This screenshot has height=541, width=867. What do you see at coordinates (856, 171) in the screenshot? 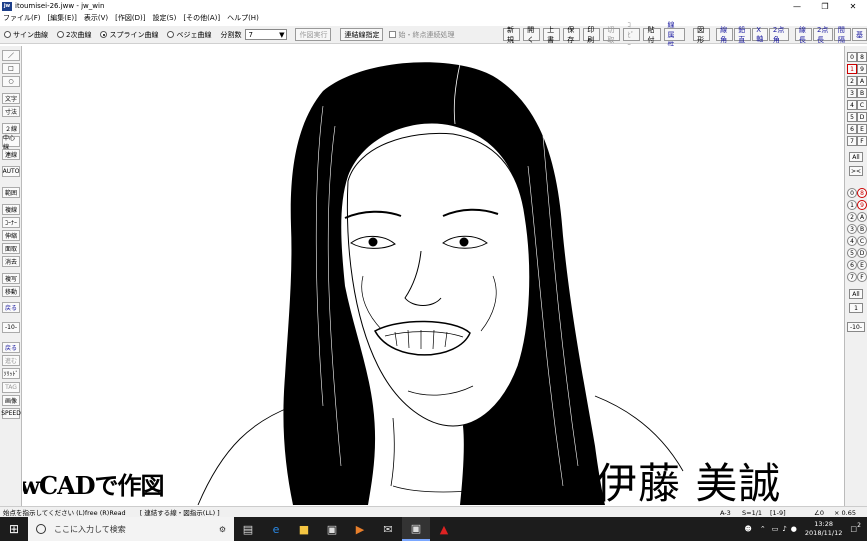
I see `layer-toggle-button: ><` at bounding box center [856, 171].